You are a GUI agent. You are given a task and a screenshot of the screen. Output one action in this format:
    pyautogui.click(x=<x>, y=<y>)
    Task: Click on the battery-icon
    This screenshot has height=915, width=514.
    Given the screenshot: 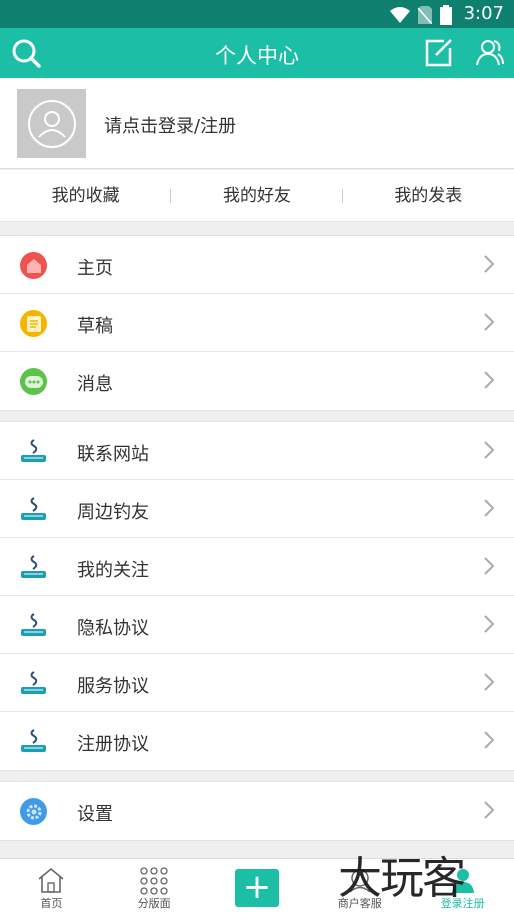 What is the action you would take?
    pyautogui.click(x=446, y=15)
    